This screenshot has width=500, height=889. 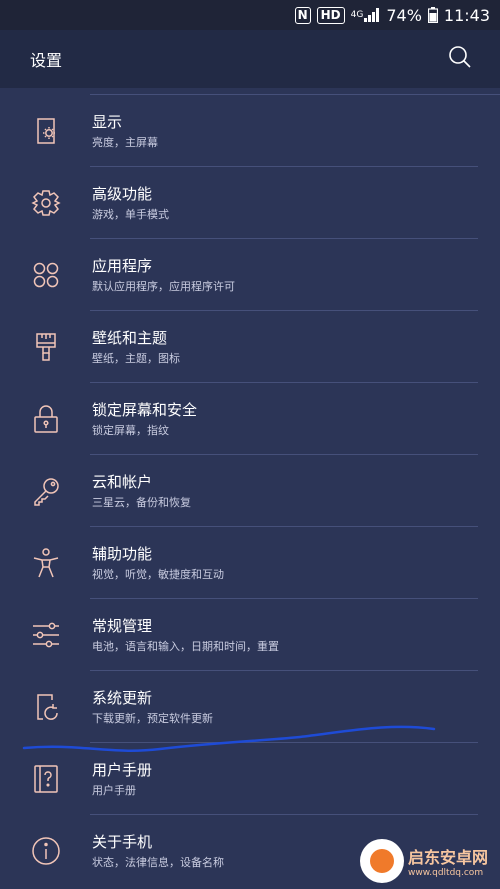 I want to click on user-manual-icon, so click(x=46, y=779).